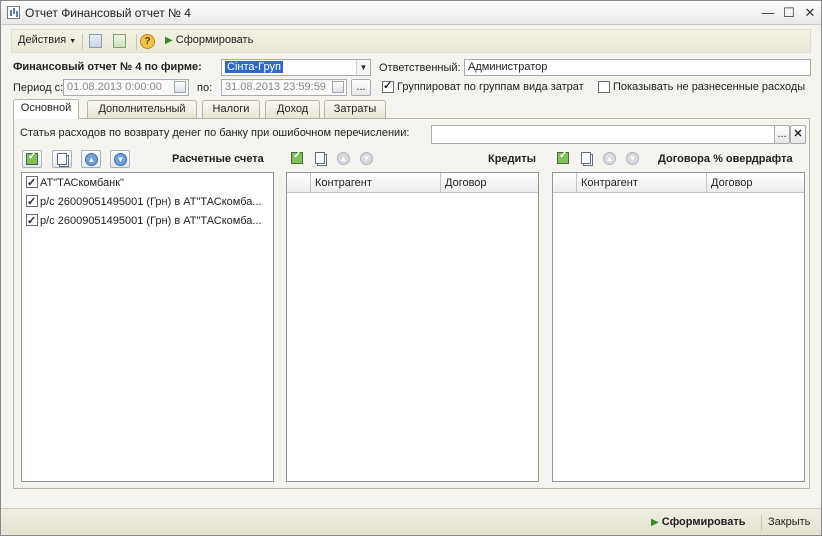 The height and width of the screenshot is (536, 822). I want to click on group-by-cost-label: Группироват по группам вида затрат, so click(490, 87).